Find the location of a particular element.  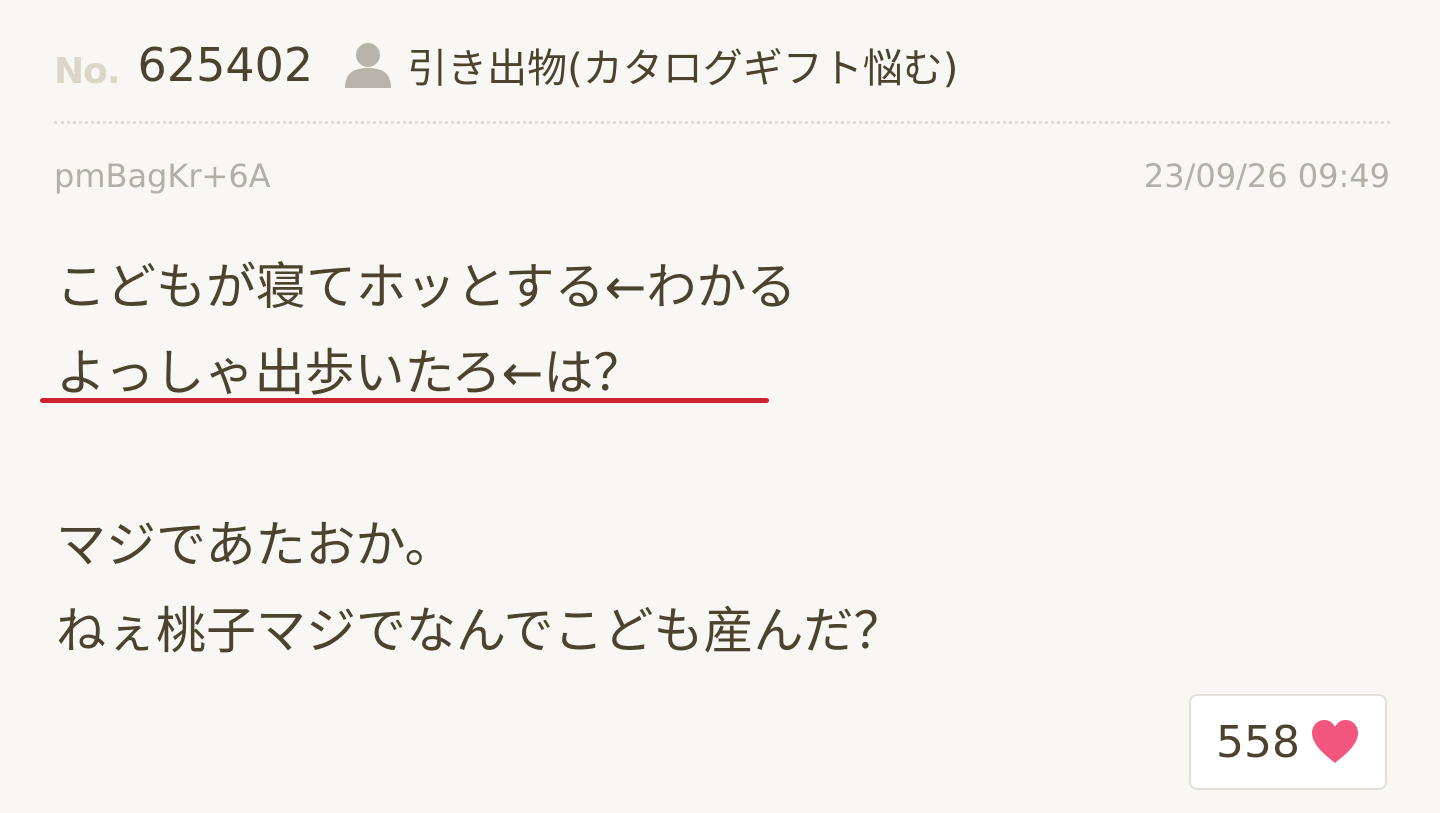

poster-id: pmBagKr+6A is located at coordinates (162, 176).